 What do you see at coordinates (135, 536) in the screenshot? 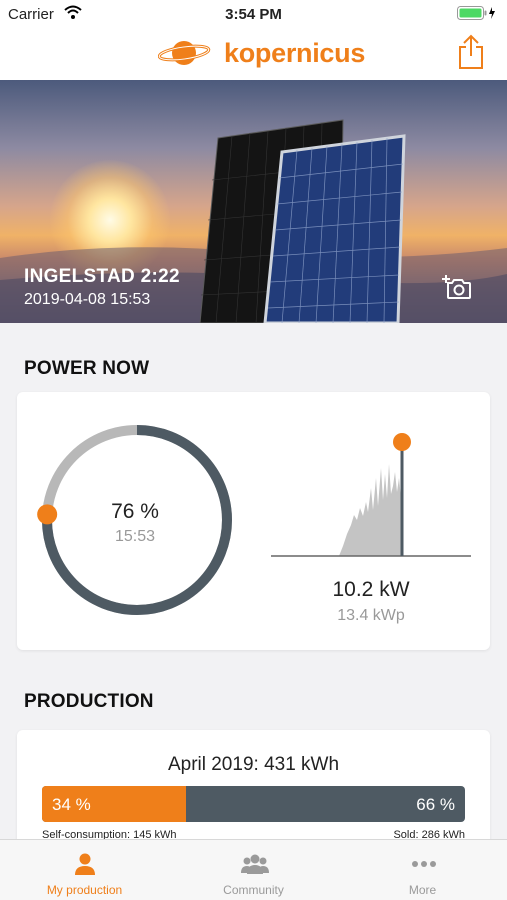
I see `power-time: 15:53` at bounding box center [135, 536].